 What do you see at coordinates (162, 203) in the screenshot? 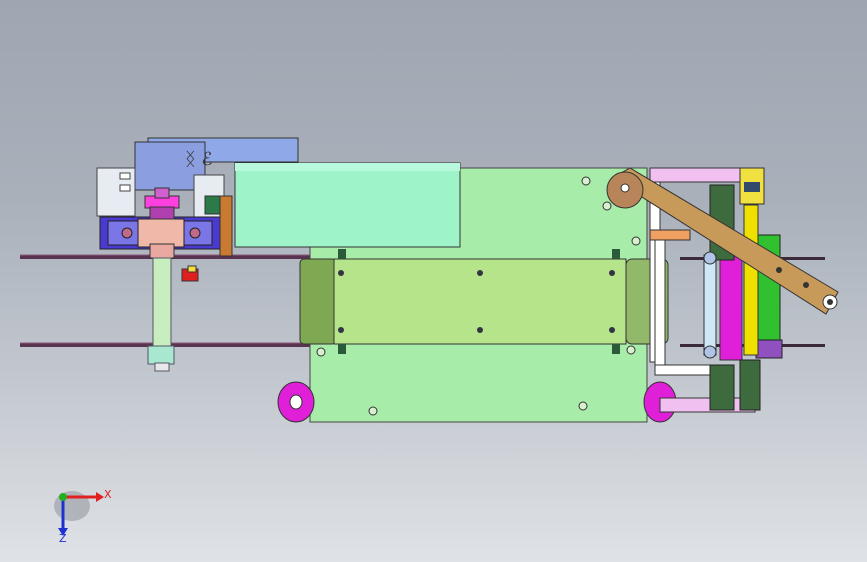
I see `spindle-collar` at bounding box center [162, 203].